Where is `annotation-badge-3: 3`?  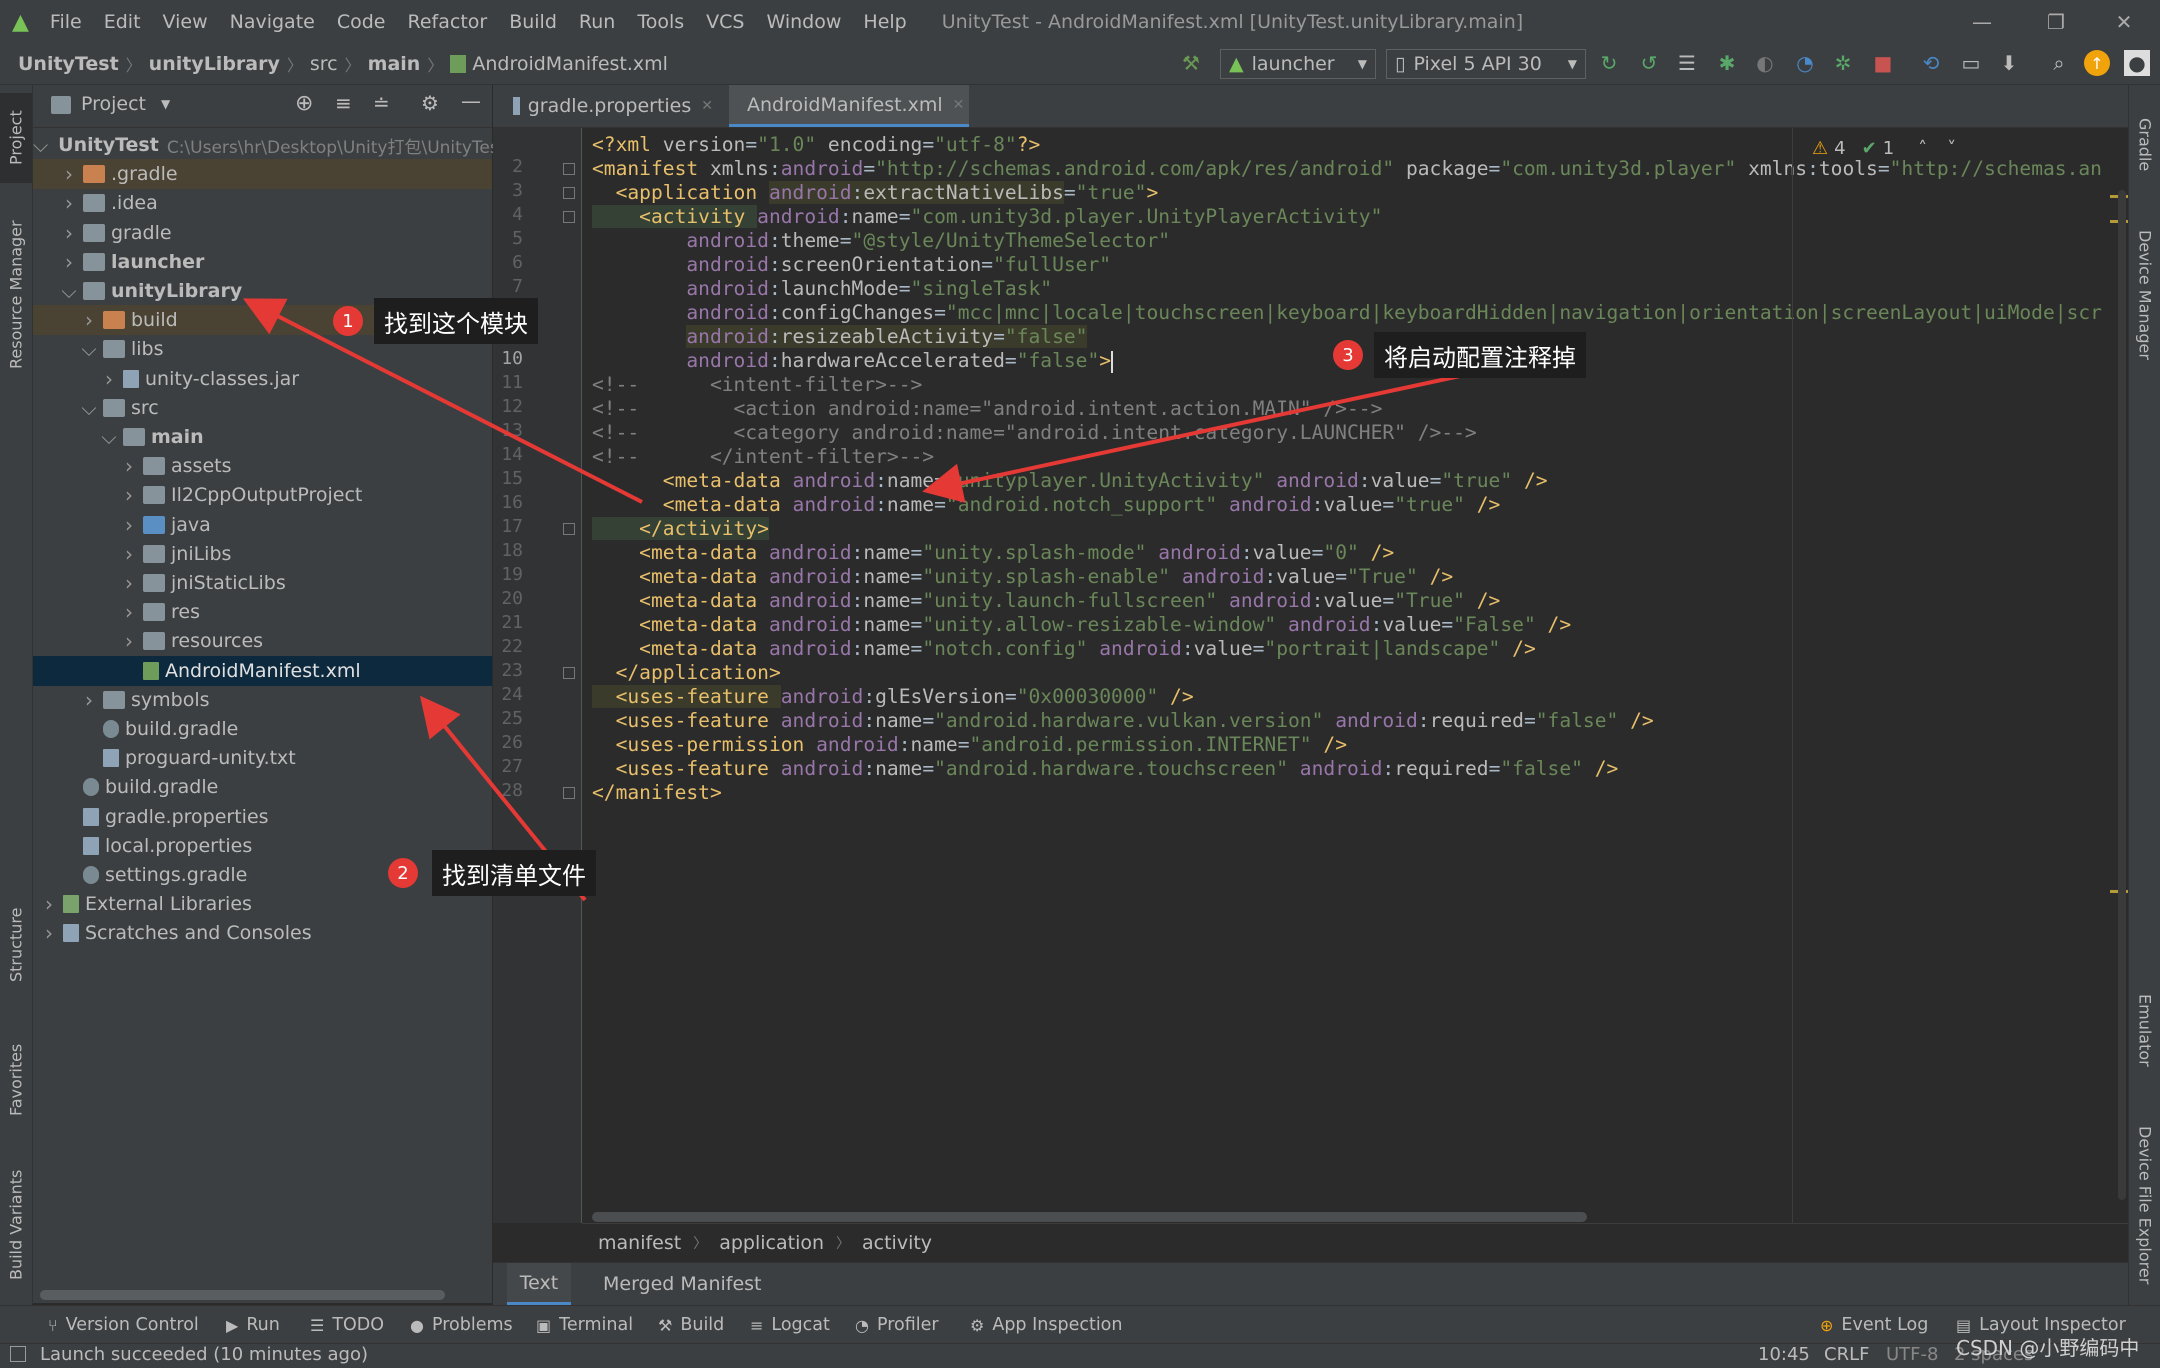
annotation-badge-3: 3 is located at coordinates (1348, 355).